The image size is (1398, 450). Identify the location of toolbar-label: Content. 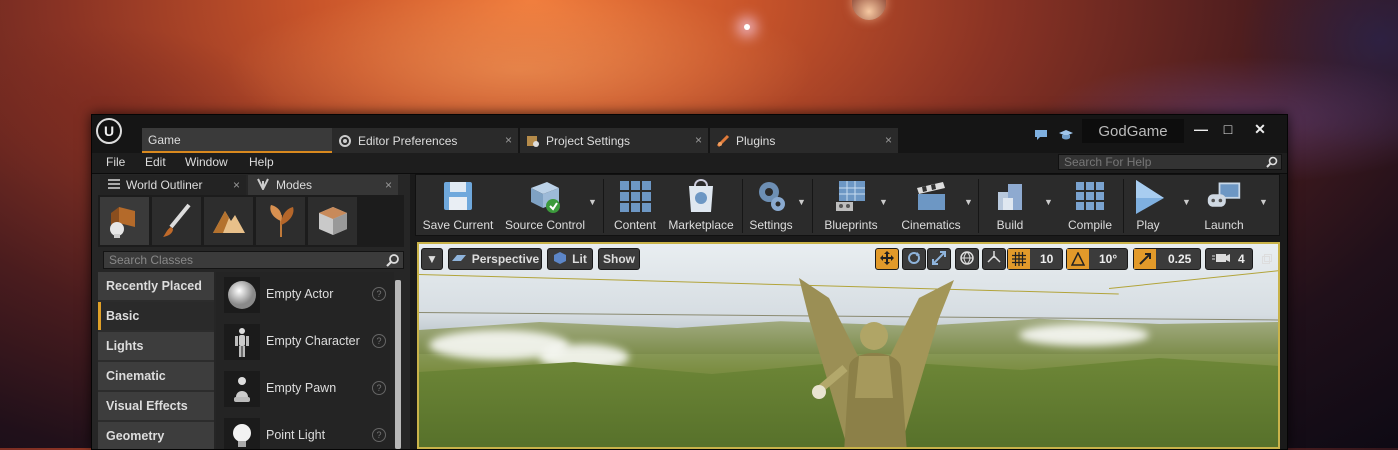
(635, 225).